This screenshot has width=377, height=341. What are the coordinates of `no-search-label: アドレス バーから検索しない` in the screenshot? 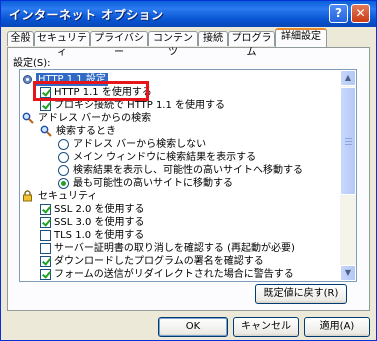 It's located at (140, 144).